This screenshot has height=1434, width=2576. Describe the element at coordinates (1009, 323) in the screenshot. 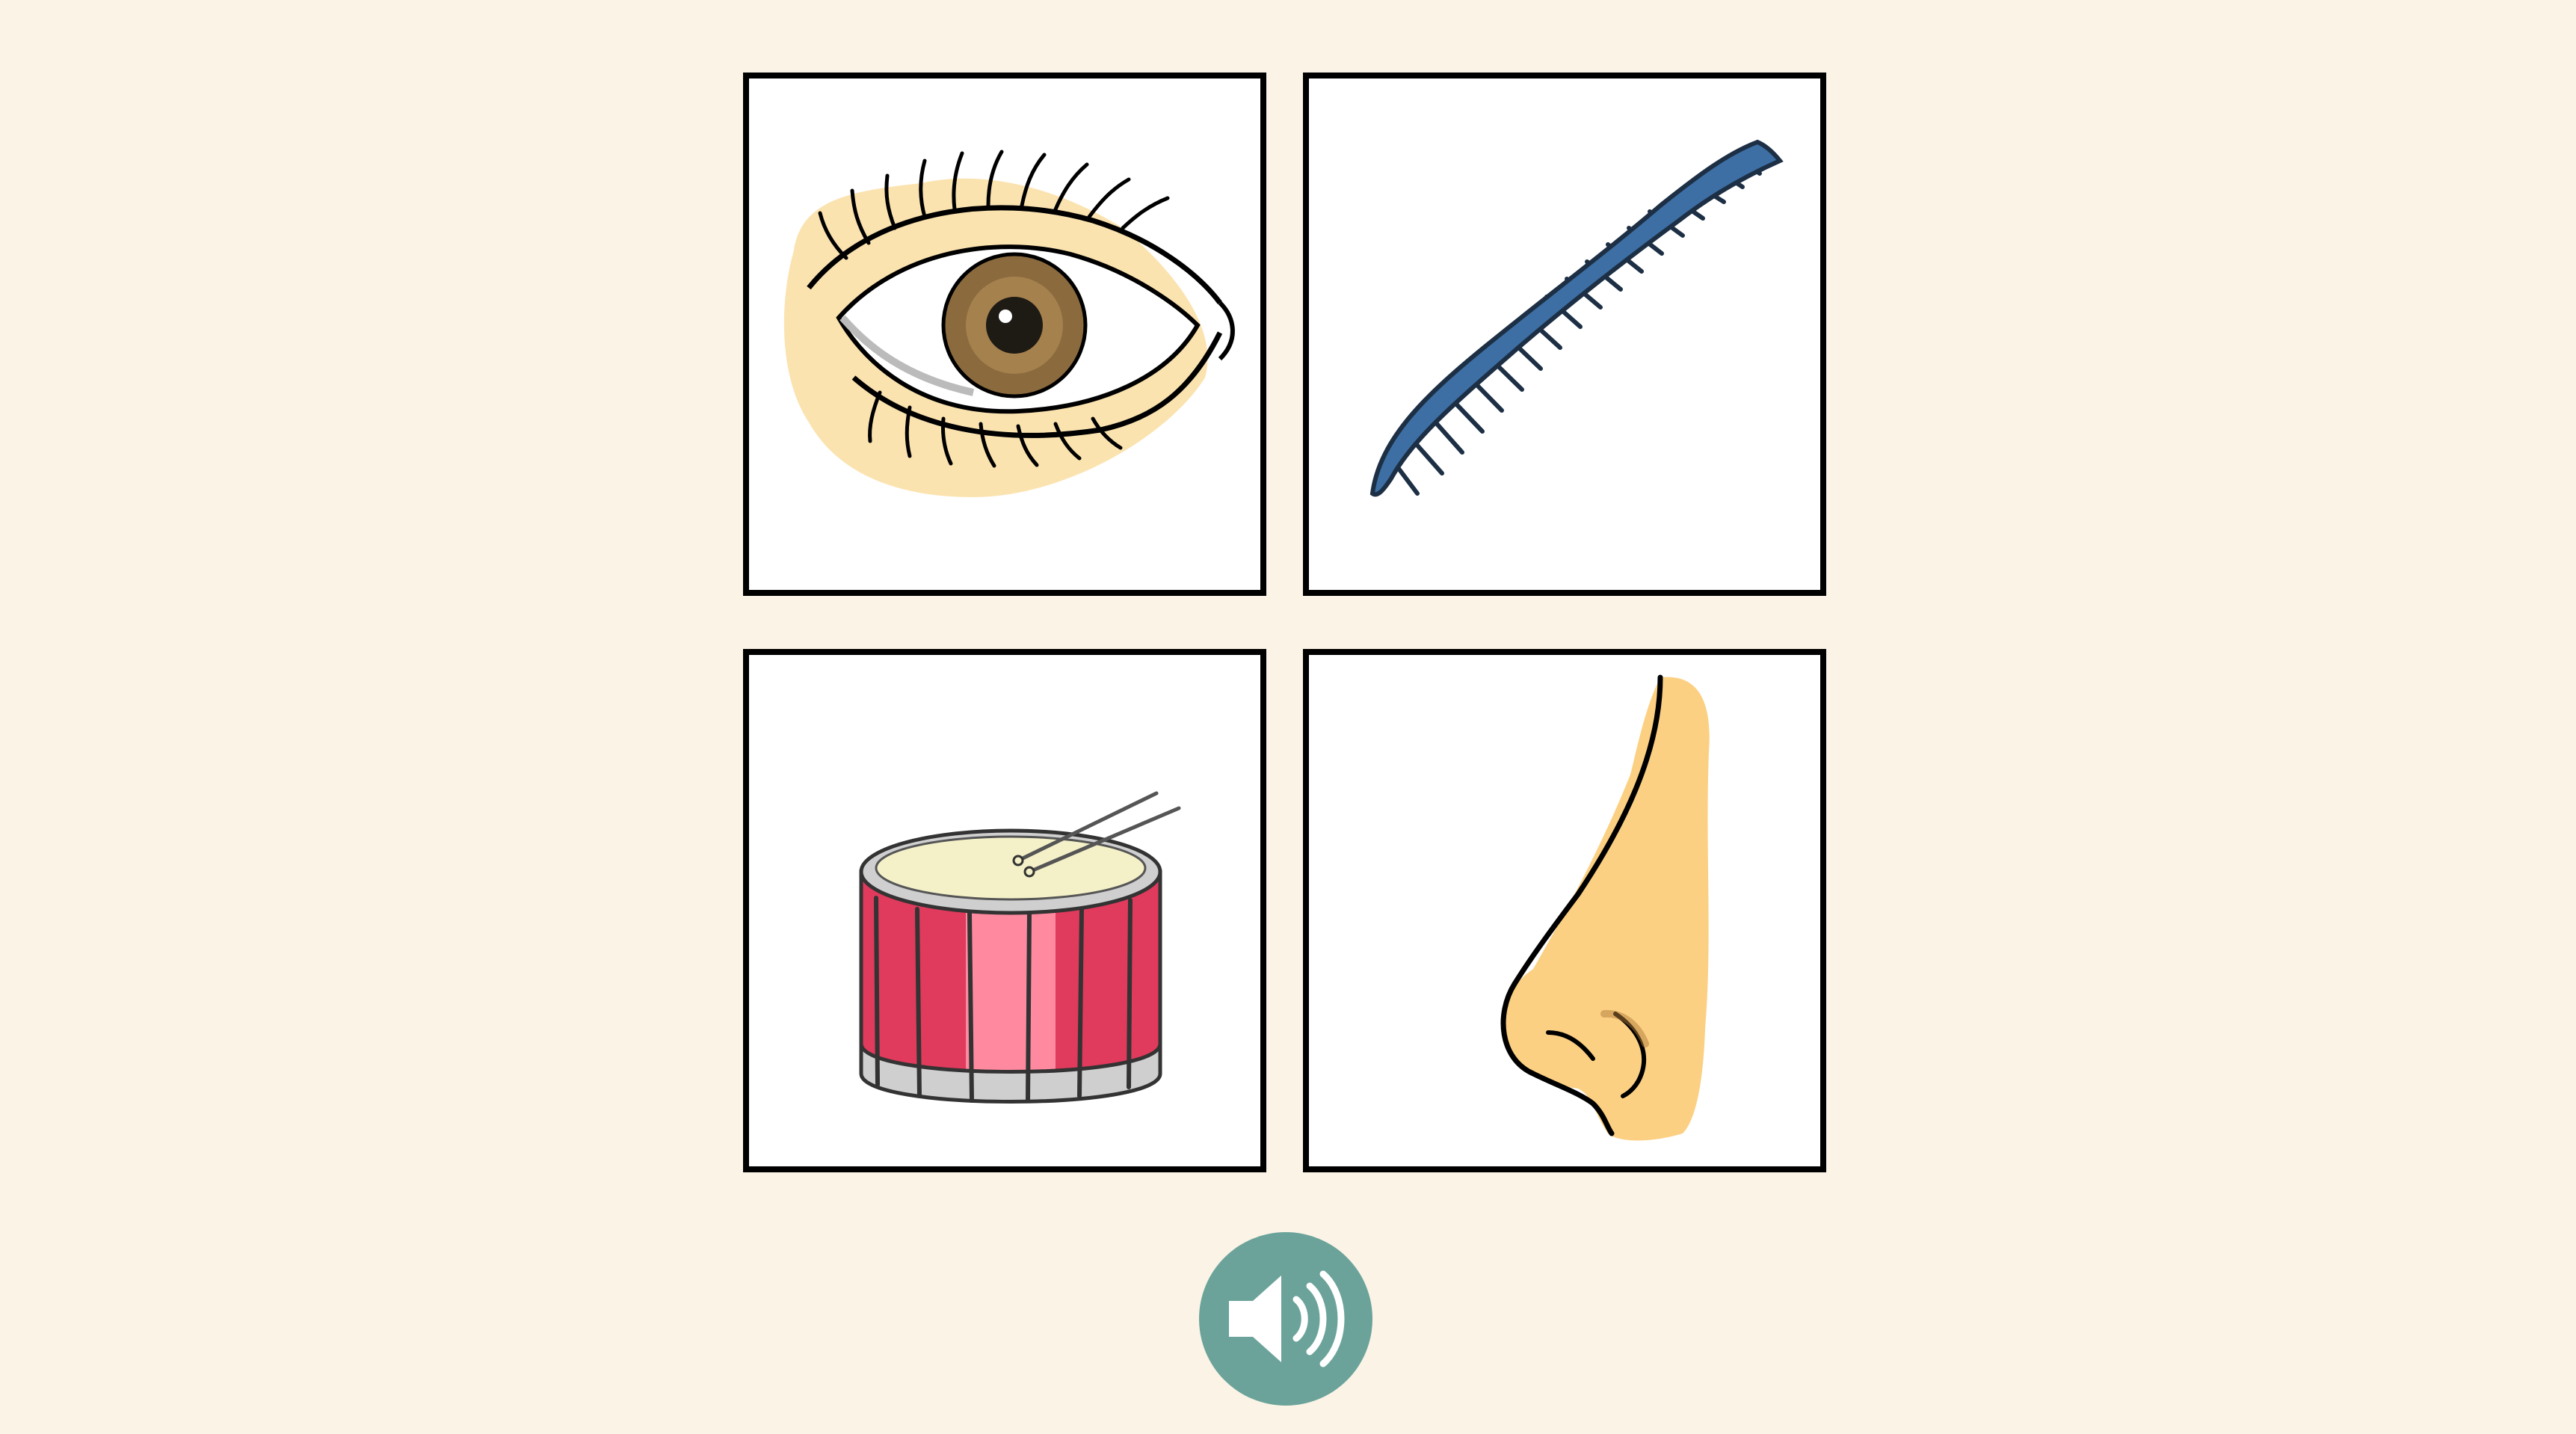

I see `eye-icon` at that location.